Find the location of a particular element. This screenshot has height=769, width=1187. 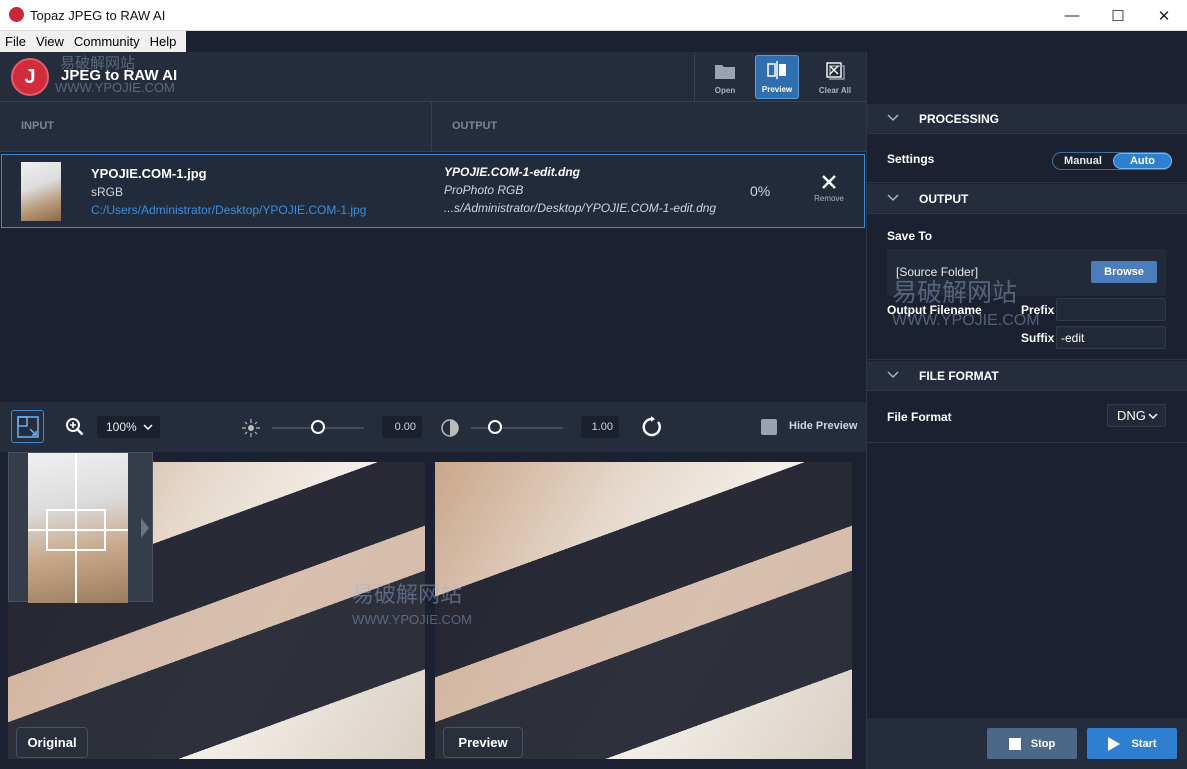

contrast-icon is located at coordinates (450, 428).